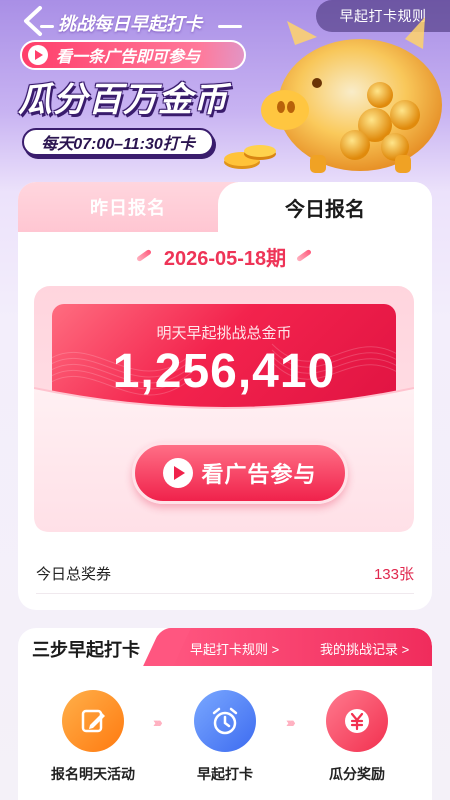  Describe the element at coordinates (230, 26) in the screenshot. I see `title-decoration-right` at that location.